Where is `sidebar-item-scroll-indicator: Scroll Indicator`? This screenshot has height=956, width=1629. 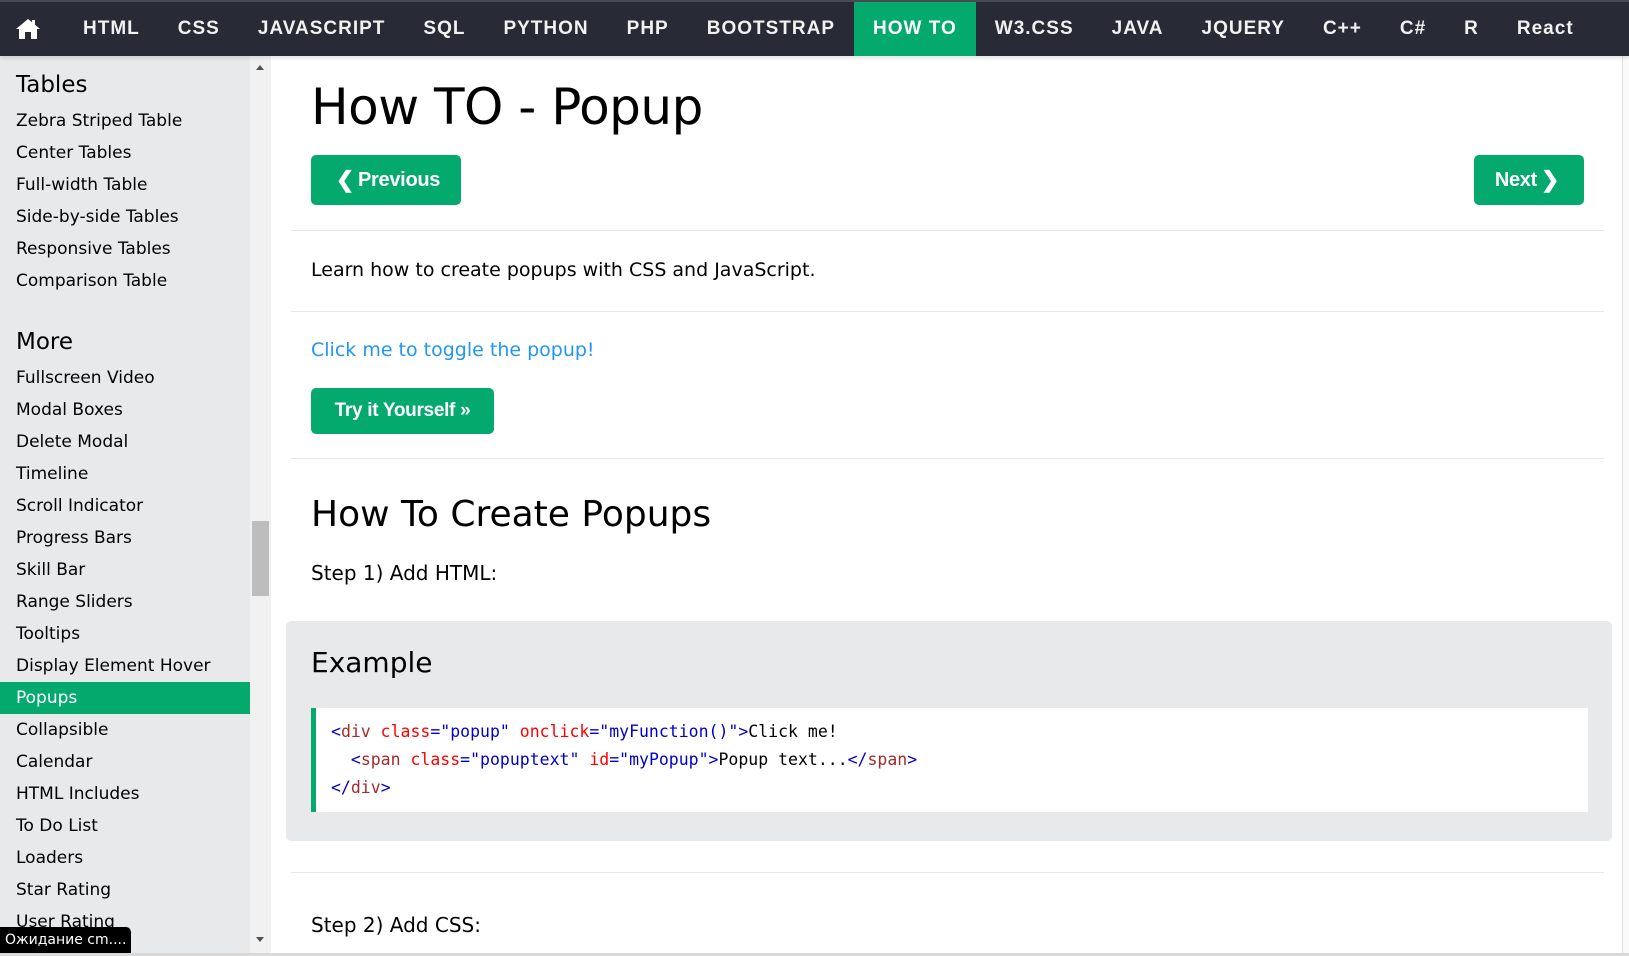
sidebar-item-scroll-indicator: Scroll Indicator is located at coordinates (125, 506).